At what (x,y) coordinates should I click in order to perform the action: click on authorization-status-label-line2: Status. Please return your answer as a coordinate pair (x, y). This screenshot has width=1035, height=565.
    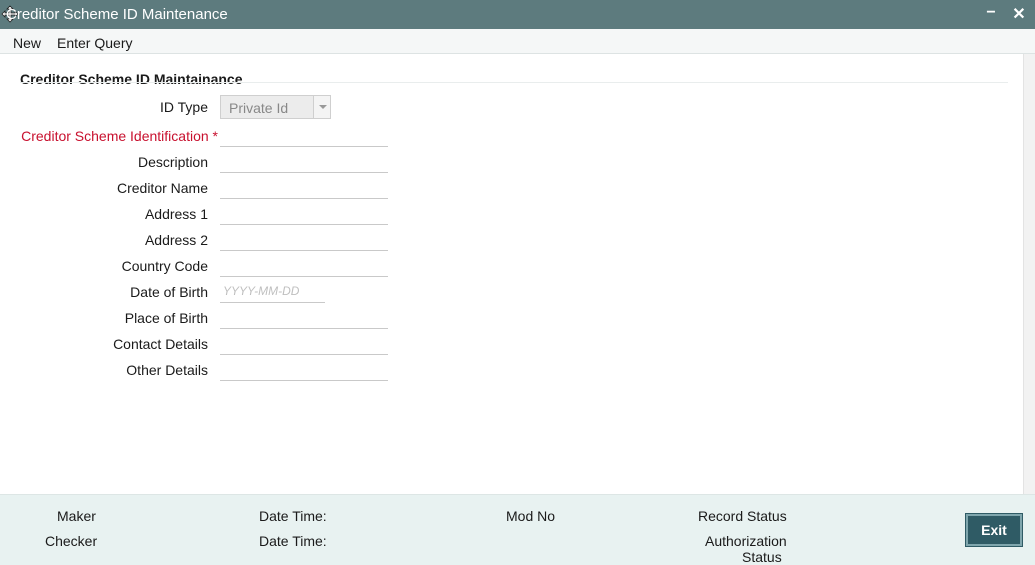
    Looking at the image, I should click on (762, 557).